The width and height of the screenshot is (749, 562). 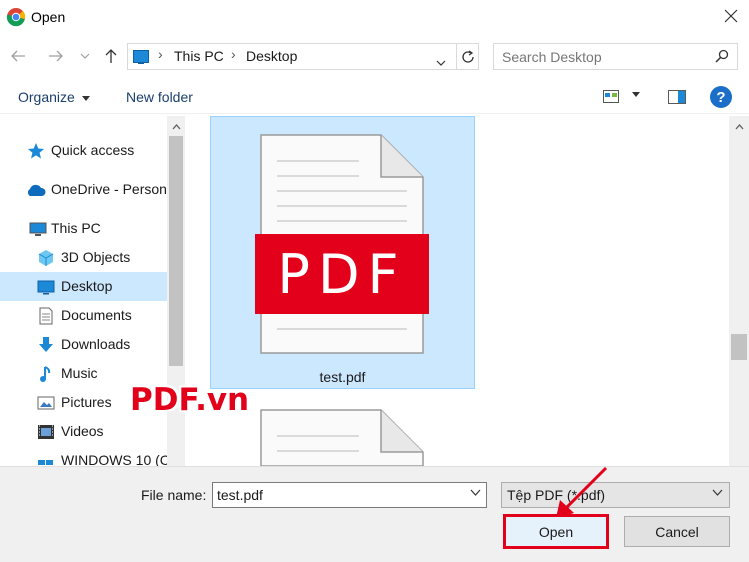 What do you see at coordinates (174, 495) in the screenshot?
I see `file-name-field-label: File name:` at bounding box center [174, 495].